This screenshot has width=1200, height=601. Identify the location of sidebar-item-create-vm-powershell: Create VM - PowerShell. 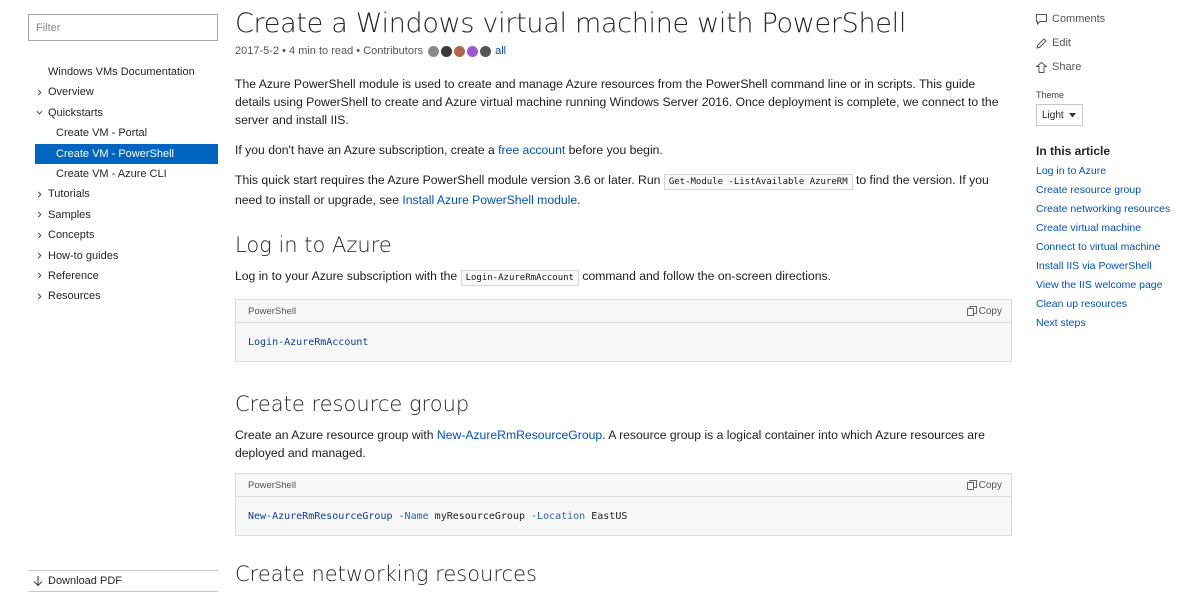
(126, 153).